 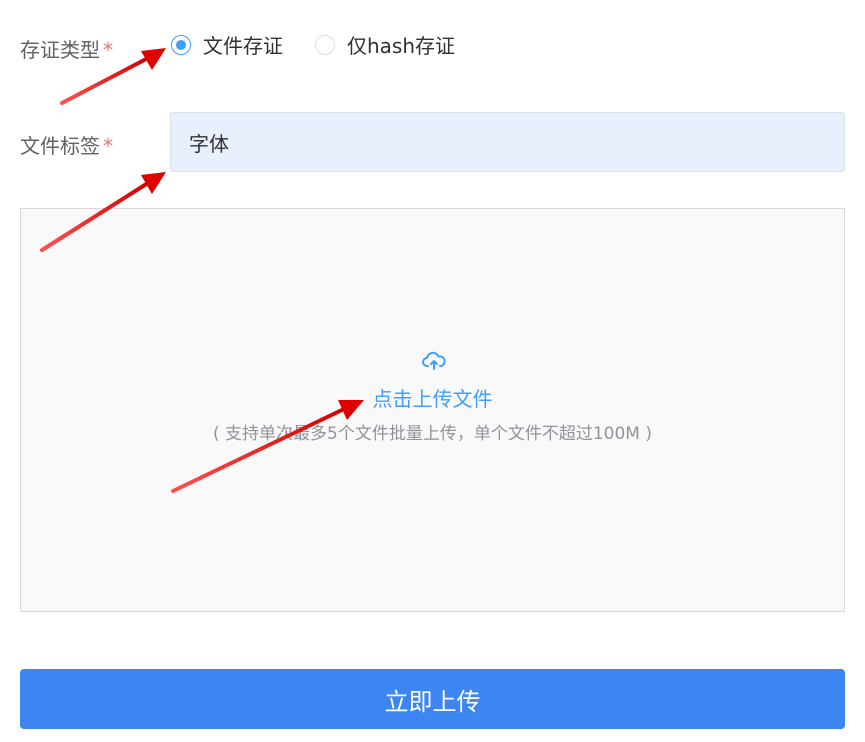 I want to click on submit-upload-button: 立即上传, so click(x=432, y=699).